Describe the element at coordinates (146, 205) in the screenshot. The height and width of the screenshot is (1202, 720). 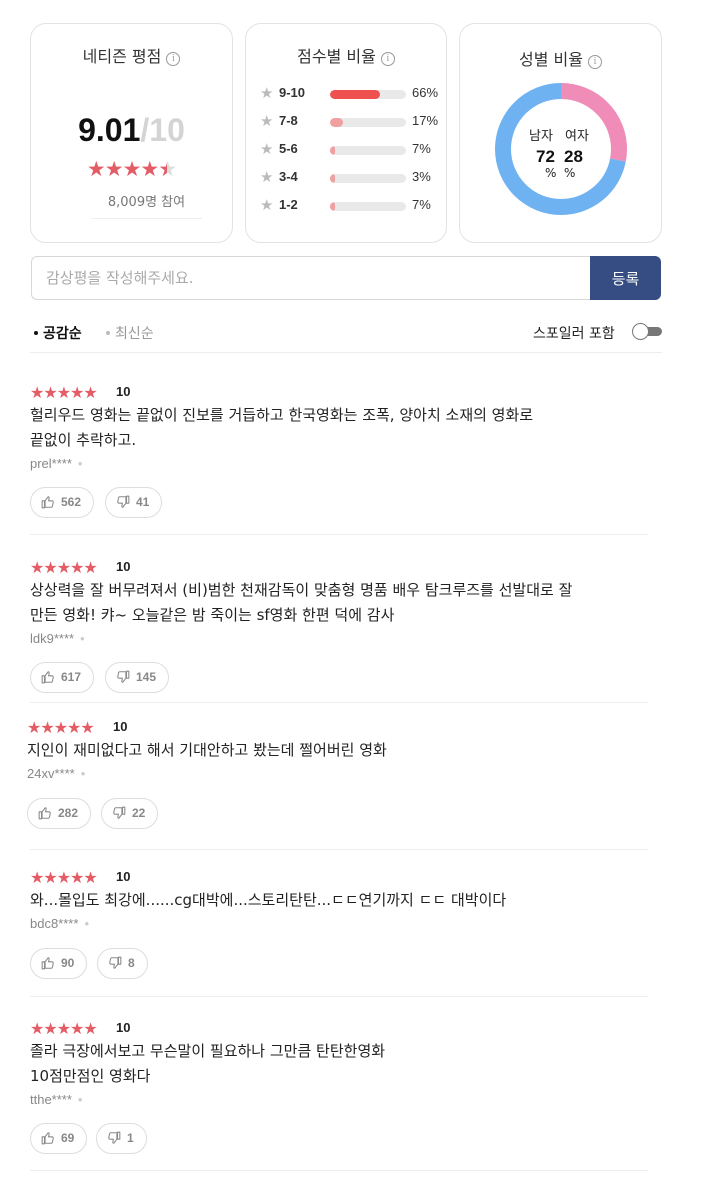
I see `participant-count: 8,009명 참여` at that location.